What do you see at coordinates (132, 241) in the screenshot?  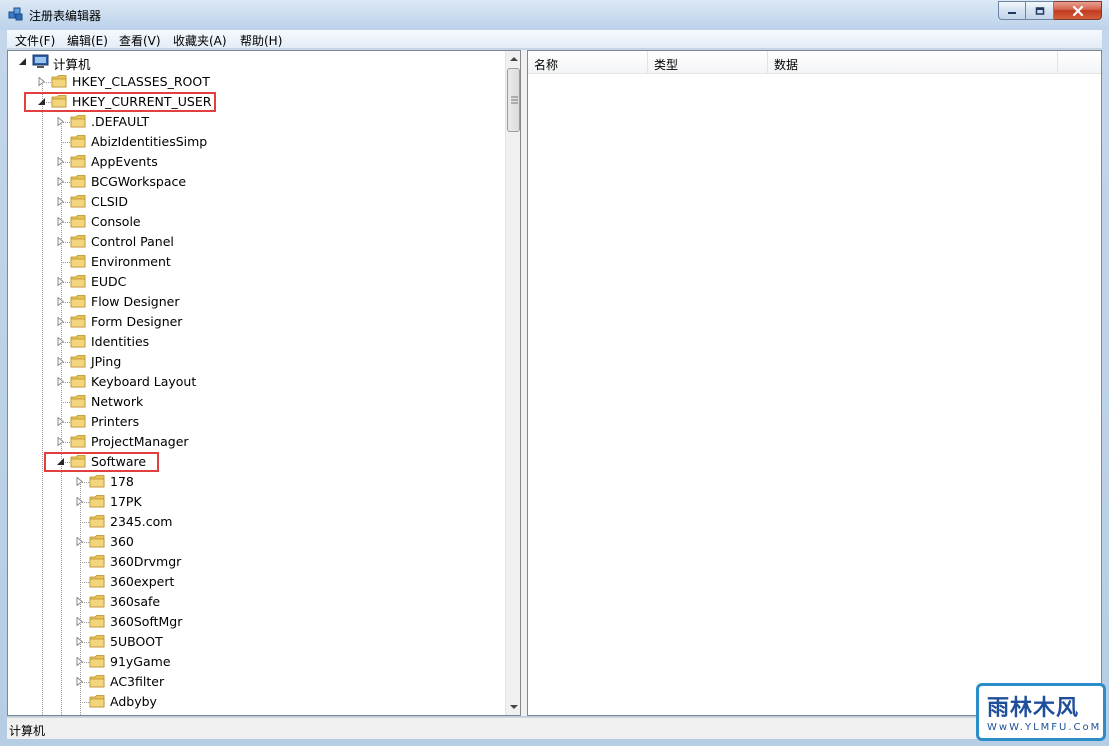 I see `tree-node-label: Control Panel` at bounding box center [132, 241].